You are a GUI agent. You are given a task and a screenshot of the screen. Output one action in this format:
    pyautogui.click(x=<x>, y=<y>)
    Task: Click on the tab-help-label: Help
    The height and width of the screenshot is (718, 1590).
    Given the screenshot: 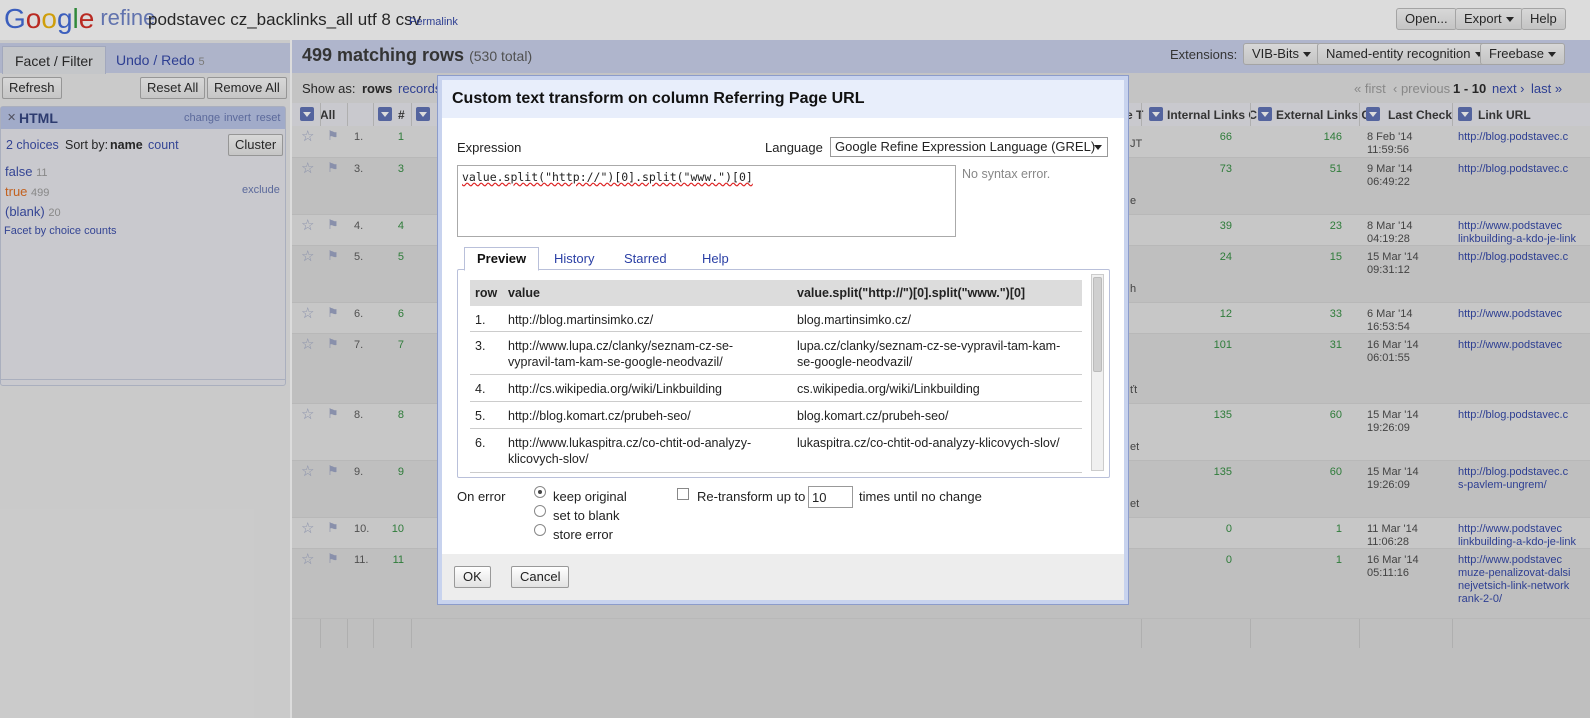 What is the action you would take?
    pyautogui.click(x=715, y=258)
    